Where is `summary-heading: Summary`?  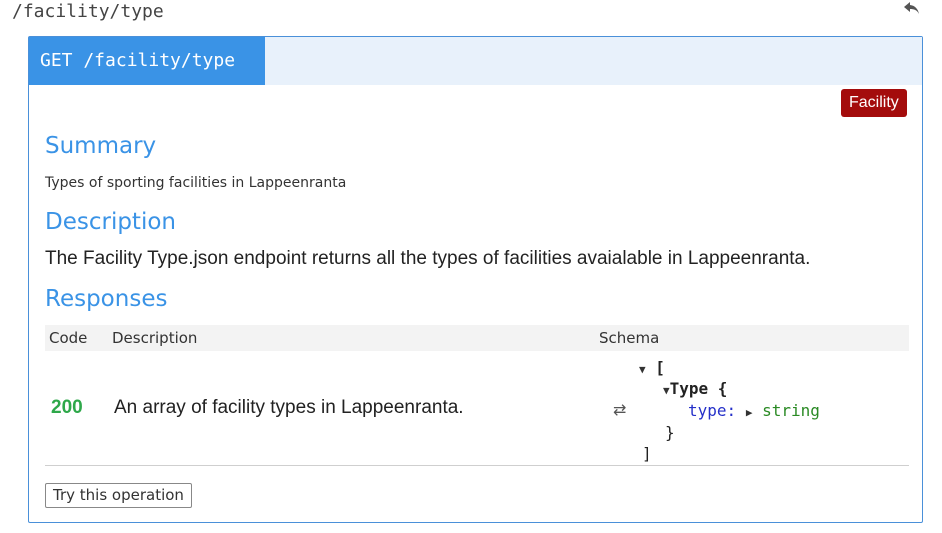 summary-heading: Summary is located at coordinates (101, 146).